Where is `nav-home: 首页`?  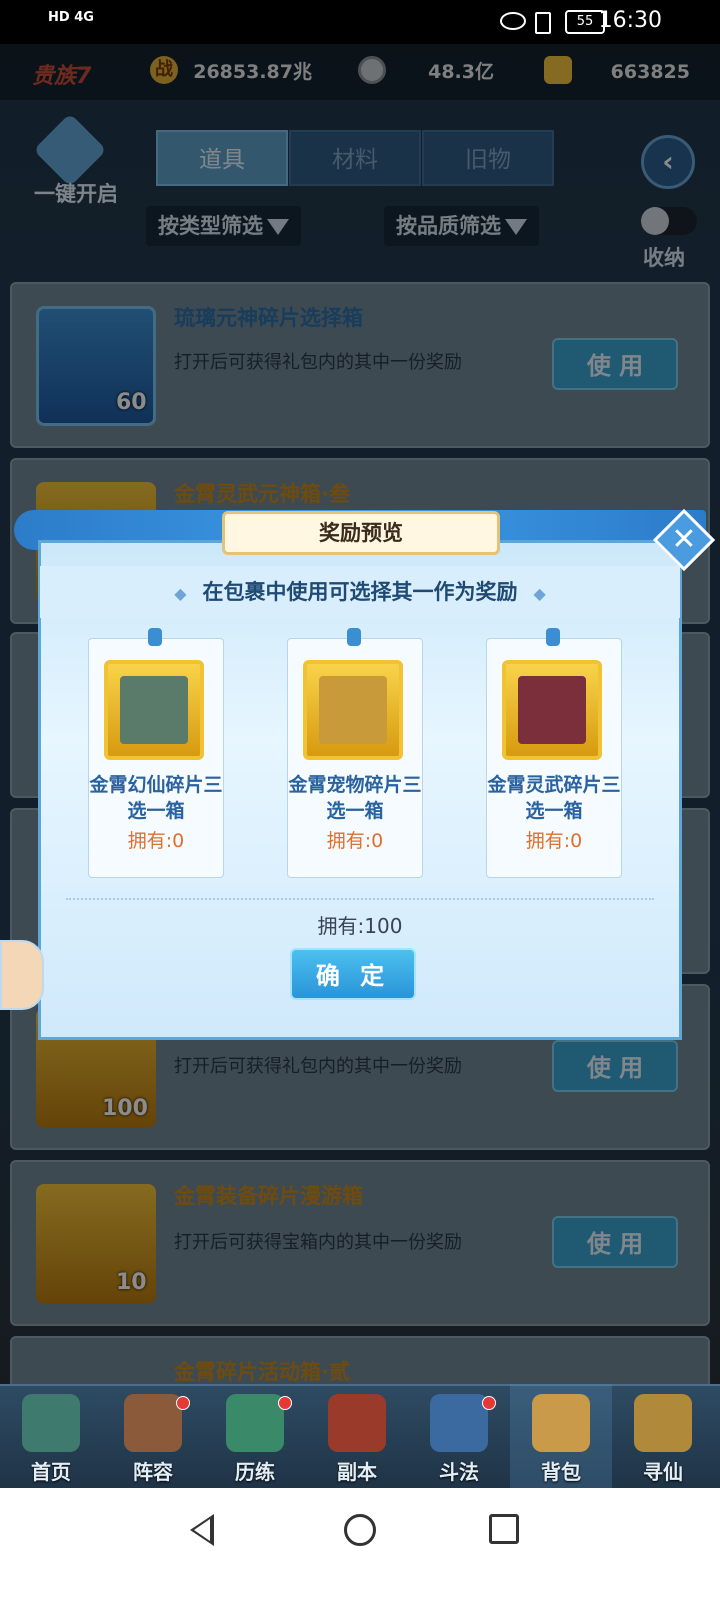
nav-home: 首页 is located at coordinates (51, 1436).